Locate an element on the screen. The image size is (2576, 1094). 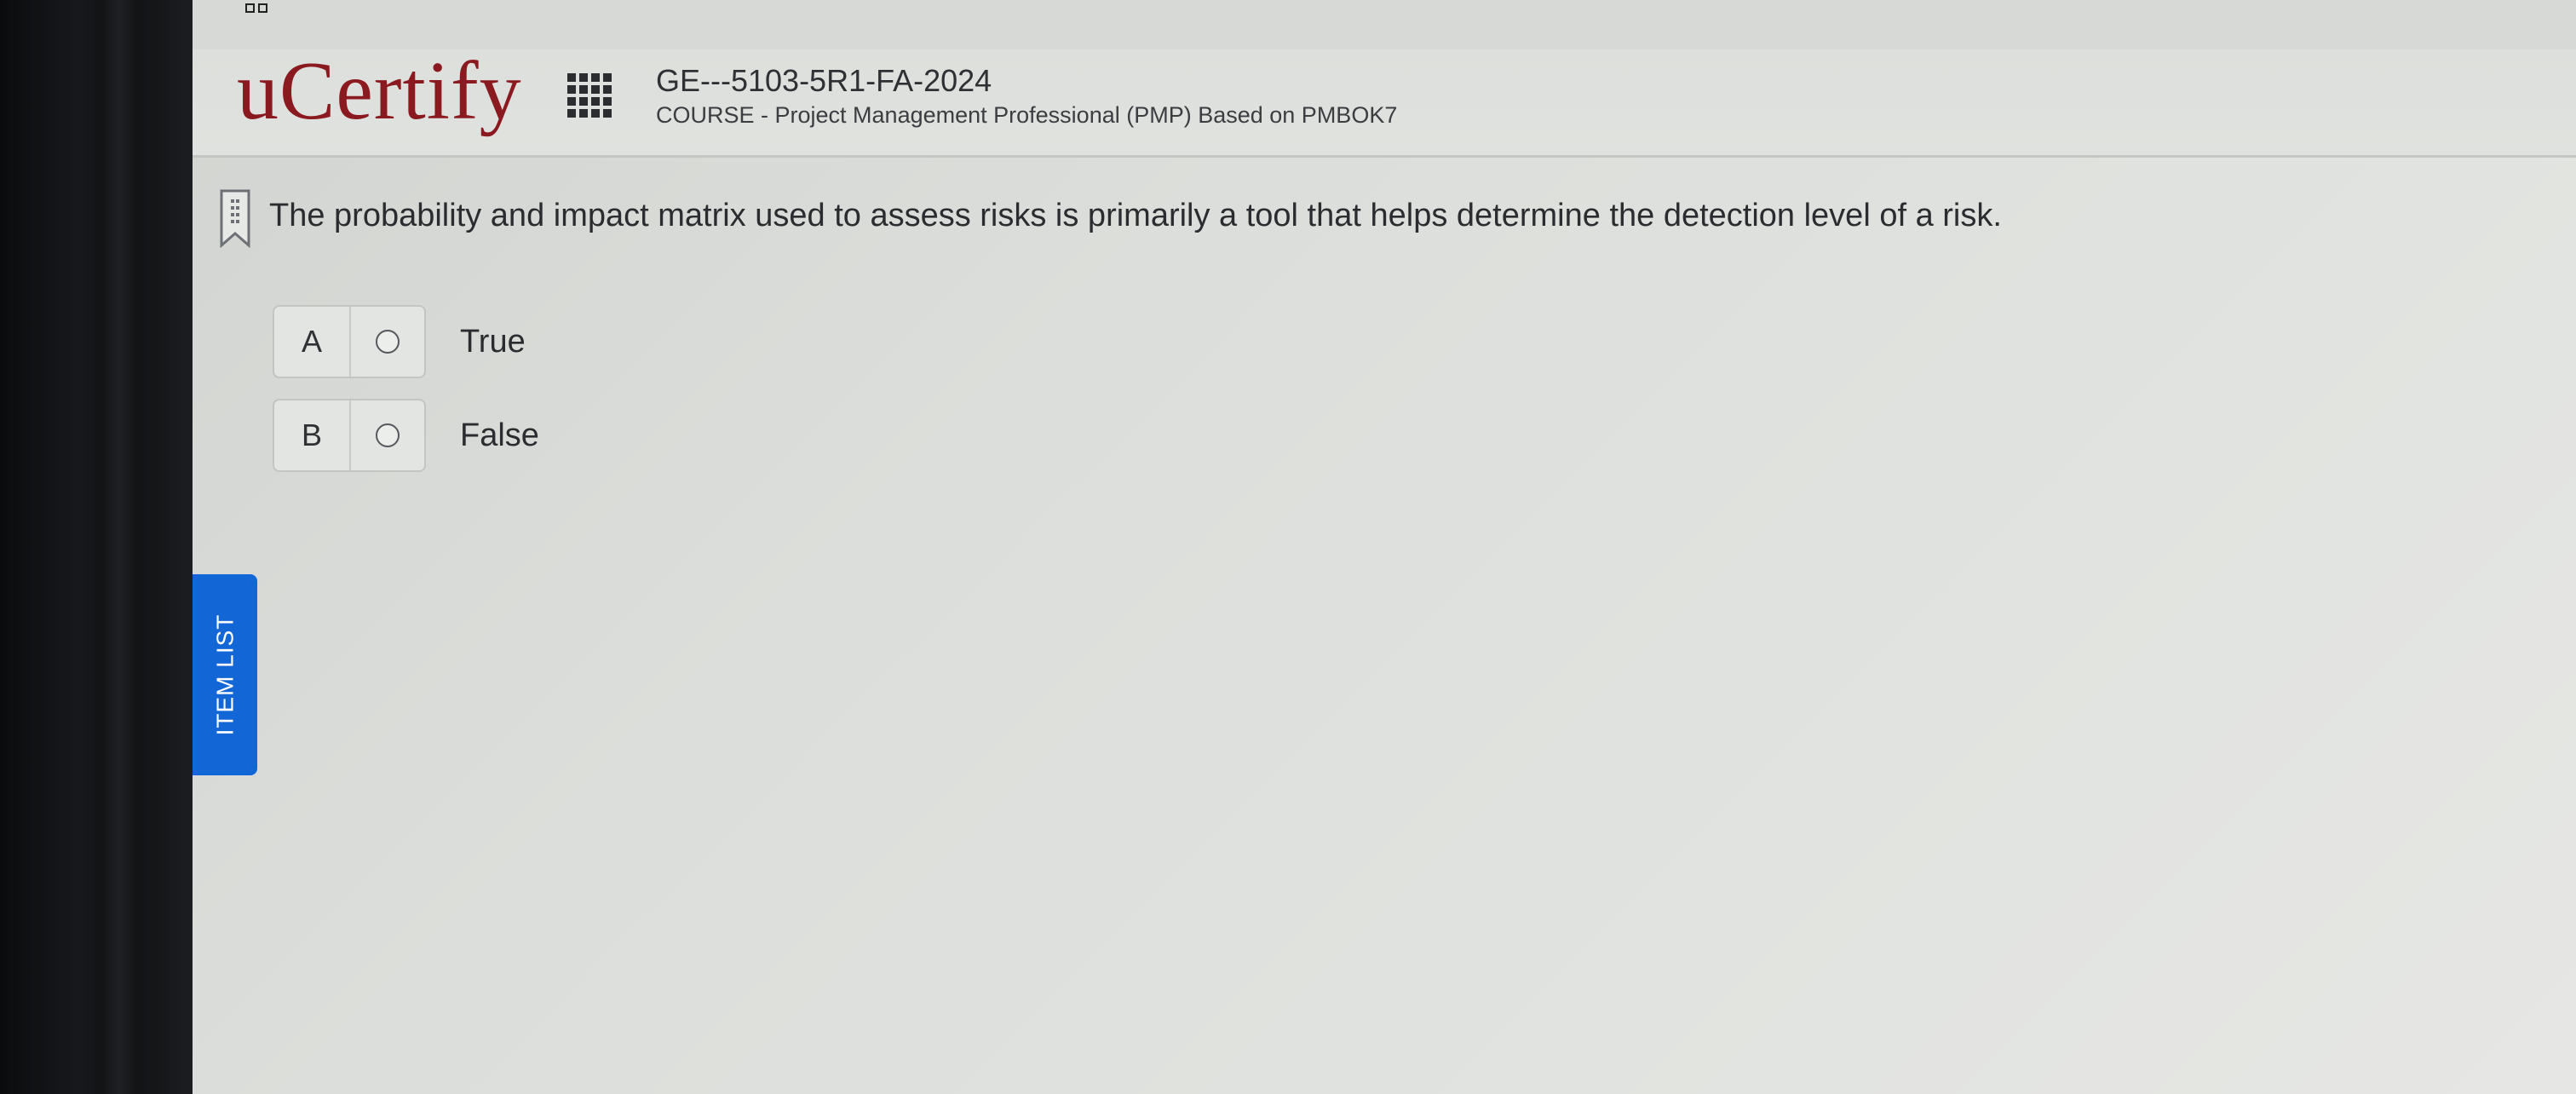
window-tiles-icon is located at coordinates (256, 8).